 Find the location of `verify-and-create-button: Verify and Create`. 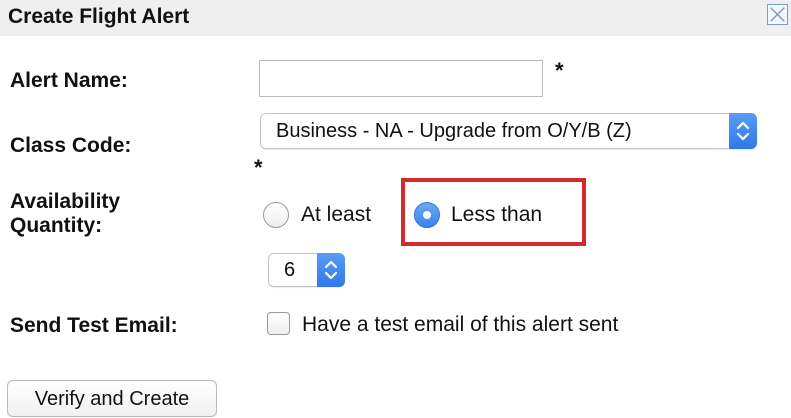

verify-and-create-button: Verify and Create is located at coordinates (112, 398).